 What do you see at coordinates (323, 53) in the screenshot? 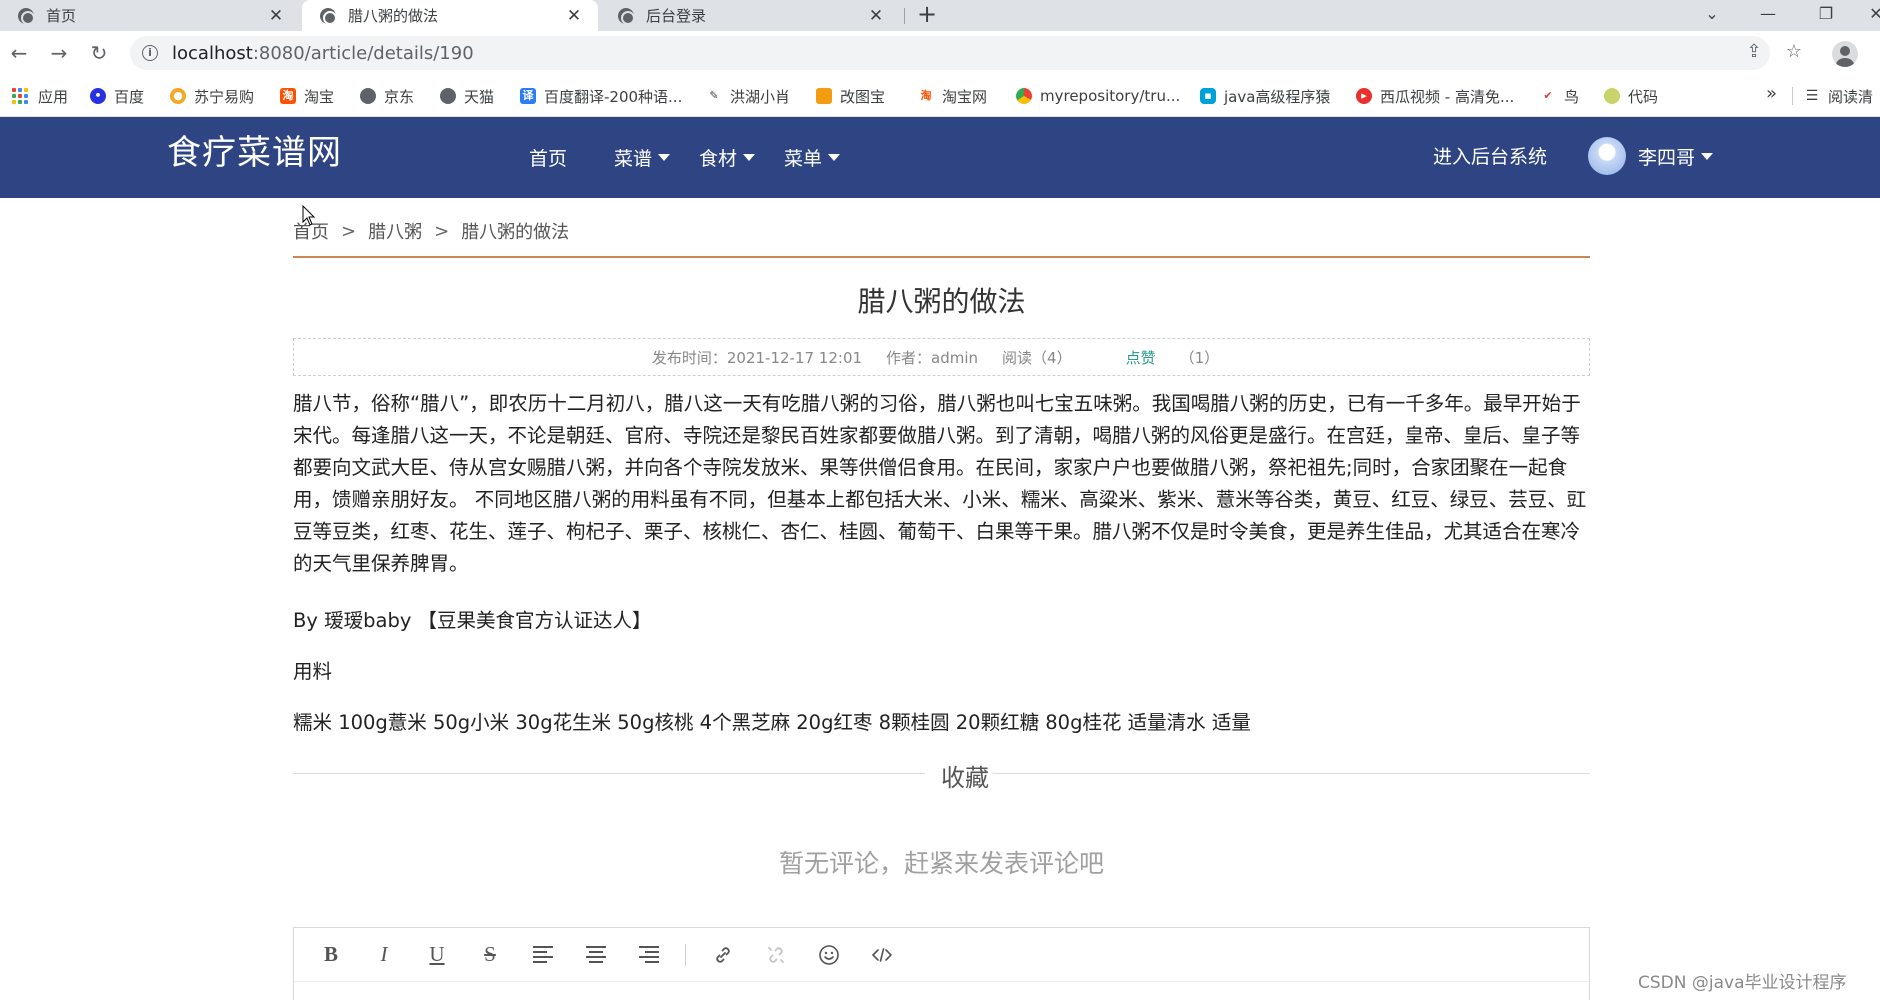
I see `url-text: localhost:8080/article/details/190` at bounding box center [323, 53].